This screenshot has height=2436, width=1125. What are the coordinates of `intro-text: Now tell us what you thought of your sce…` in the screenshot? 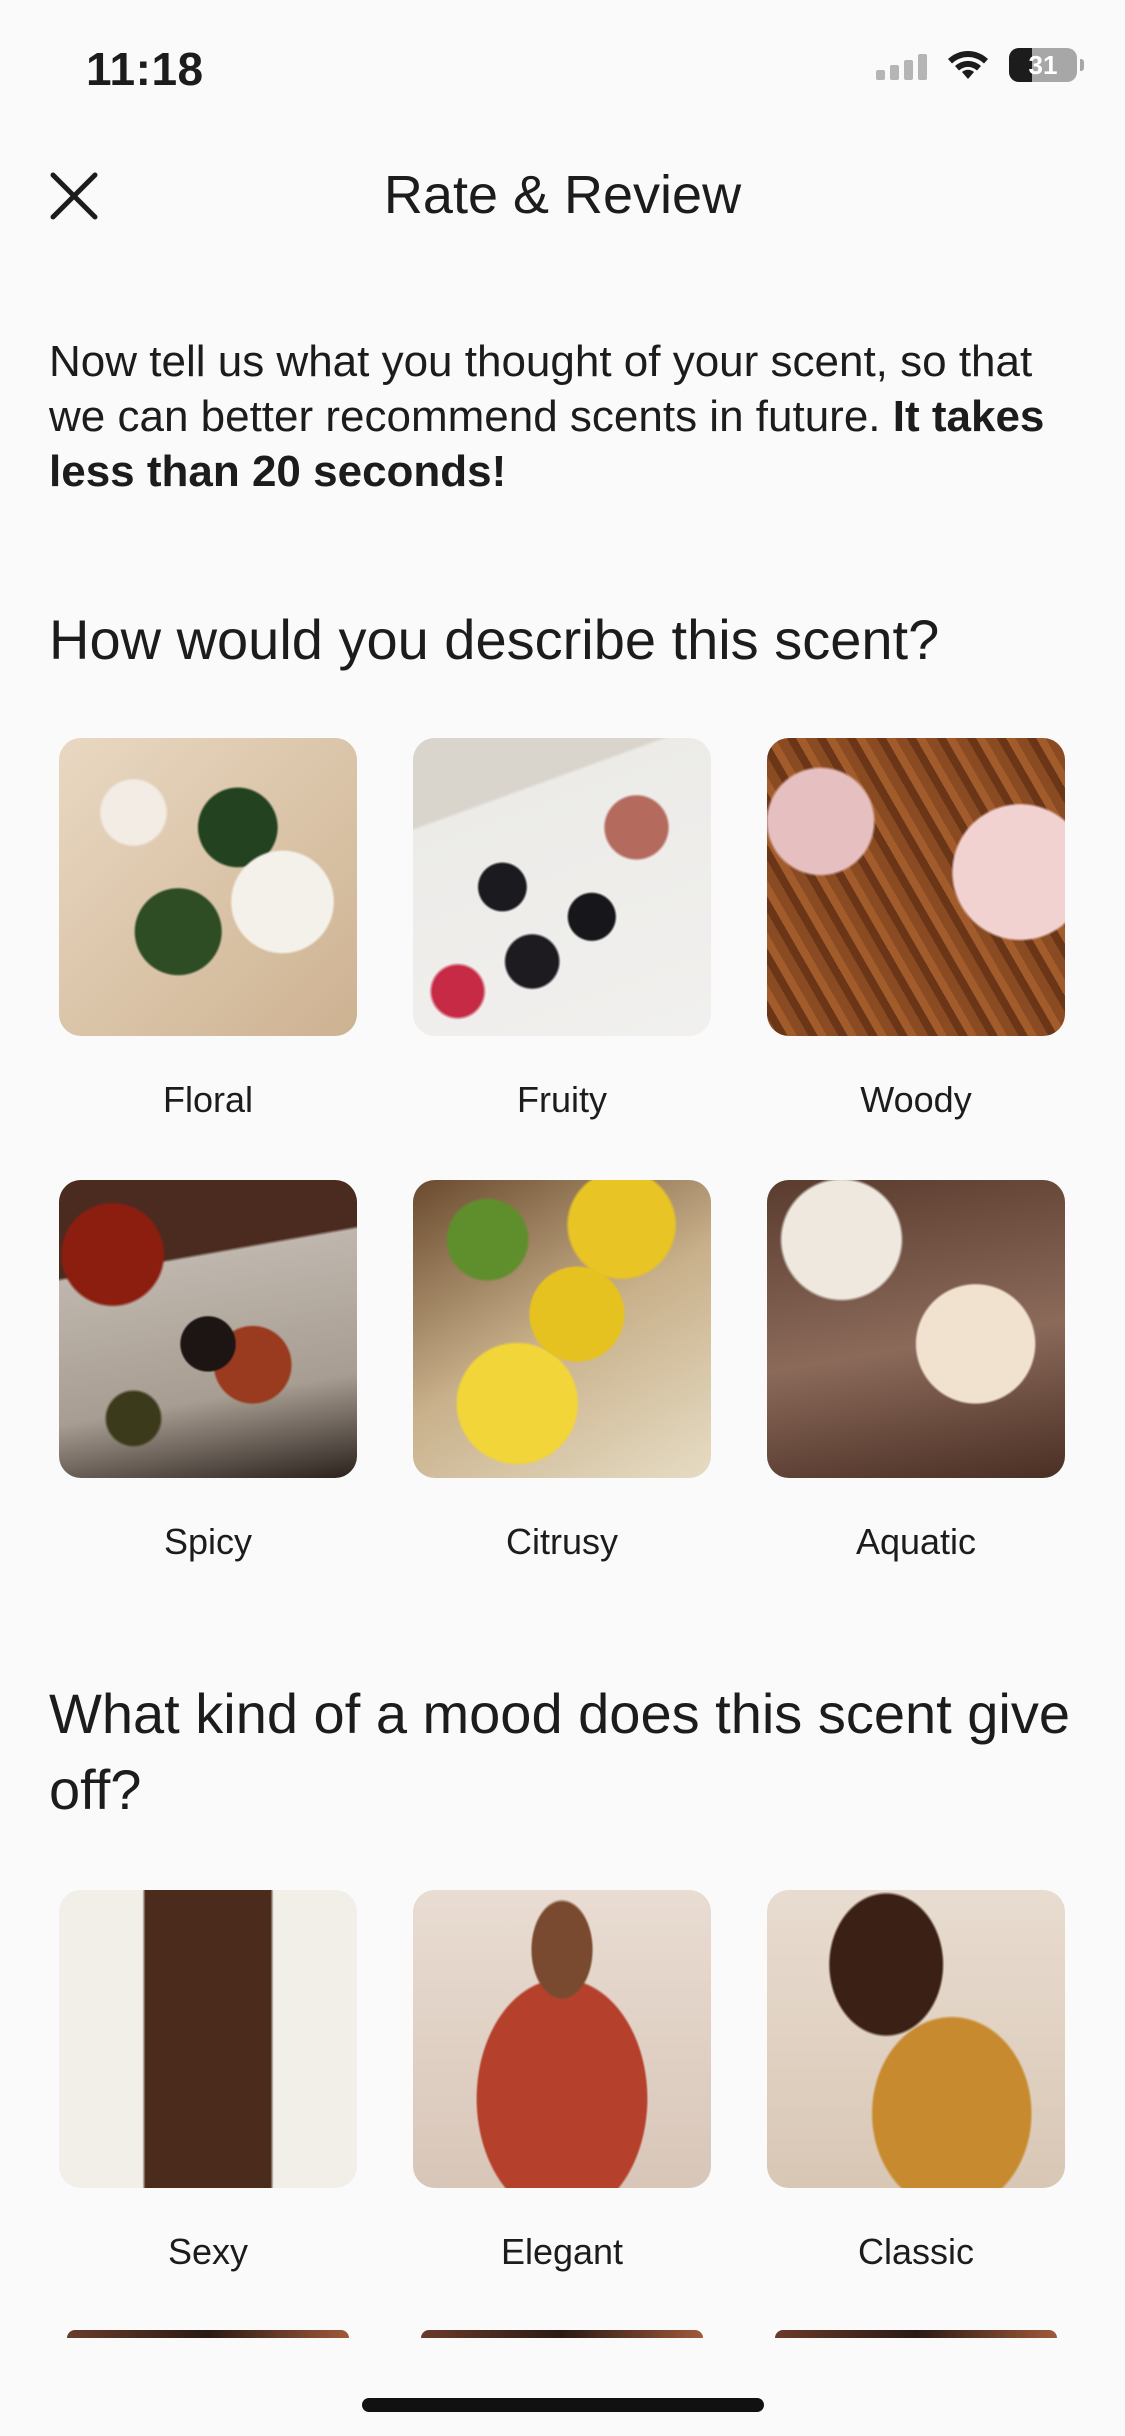 It's located at (569, 416).